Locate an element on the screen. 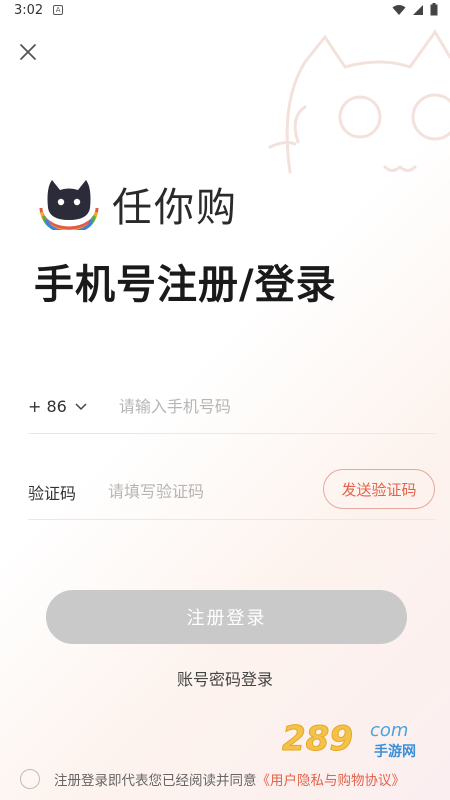 This screenshot has width=450, height=800. phone-input is located at coordinates (243, 406).